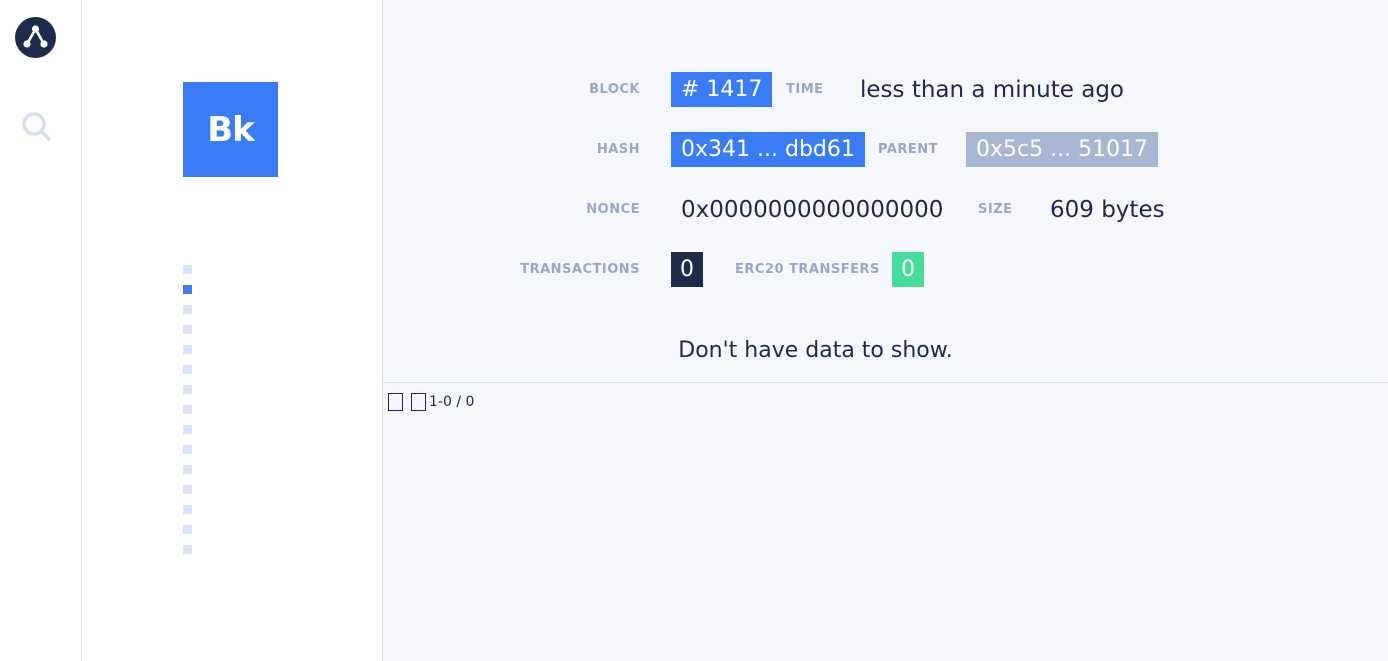 Image resolution: width=1388 pixels, height=661 pixels. What do you see at coordinates (1062, 149) in the screenshot?
I see `parent-hash-chip: 0x5c5 ... 51017` at bounding box center [1062, 149].